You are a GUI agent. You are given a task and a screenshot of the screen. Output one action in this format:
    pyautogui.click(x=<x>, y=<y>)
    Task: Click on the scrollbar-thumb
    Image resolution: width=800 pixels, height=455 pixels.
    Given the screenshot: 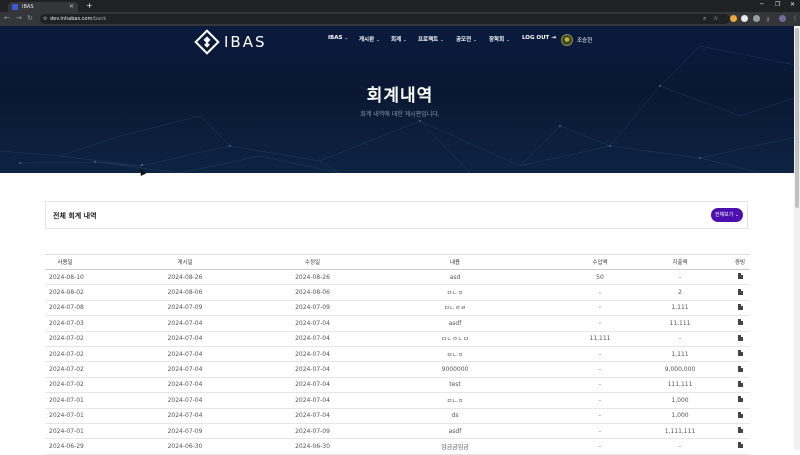 What is the action you would take?
    pyautogui.click(x=797, y=118)
    